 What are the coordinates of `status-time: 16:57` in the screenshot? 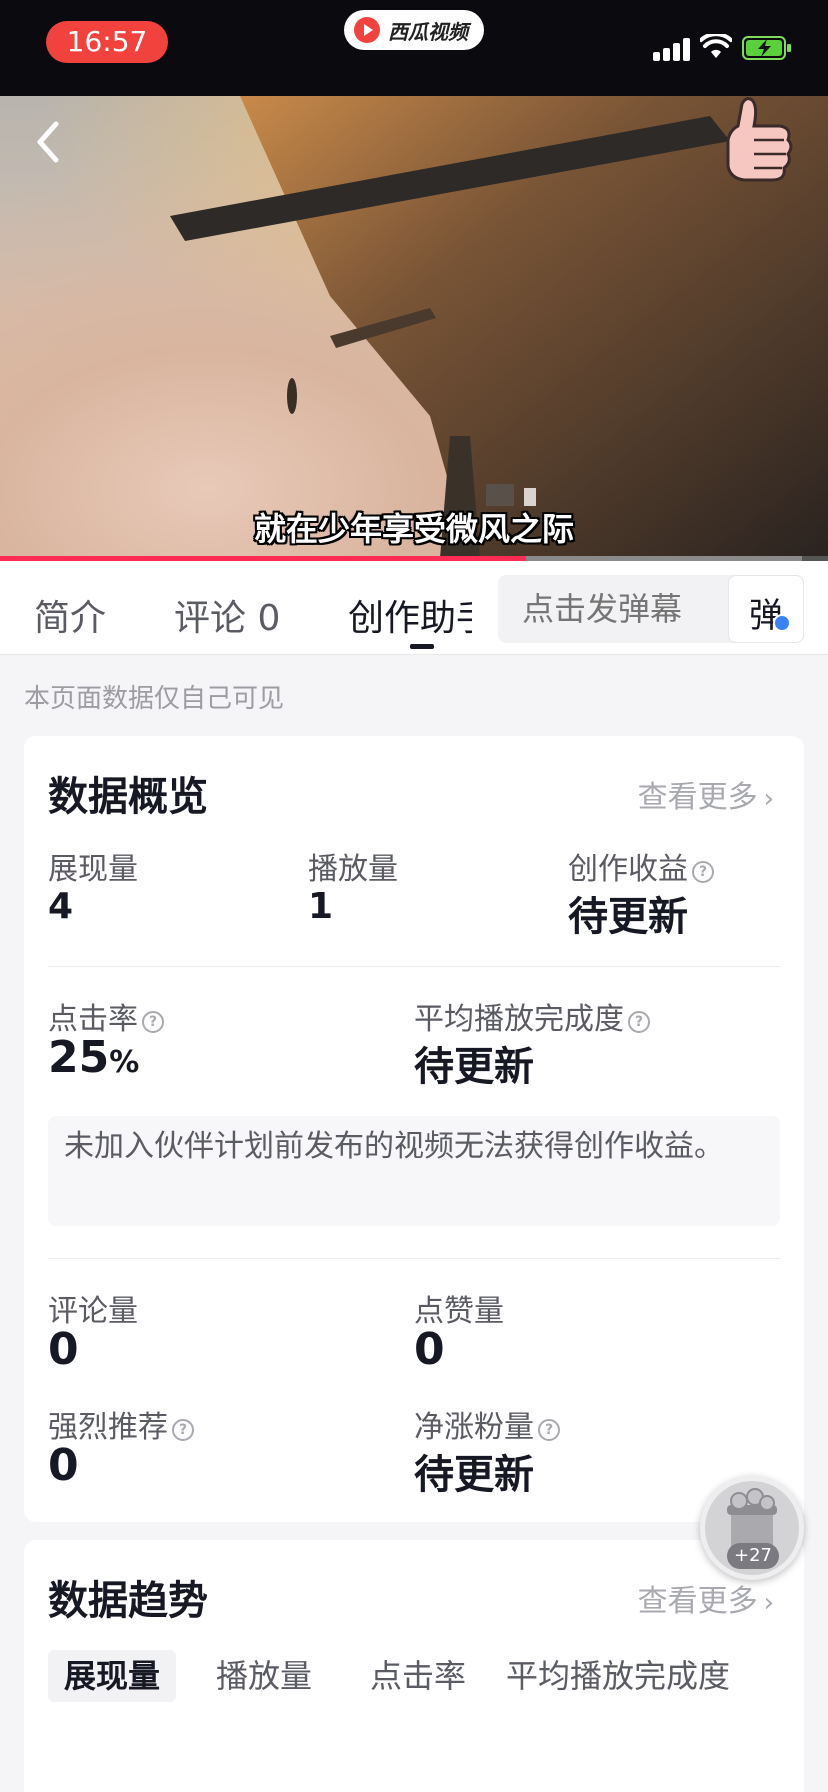 It's located at (107, 42).